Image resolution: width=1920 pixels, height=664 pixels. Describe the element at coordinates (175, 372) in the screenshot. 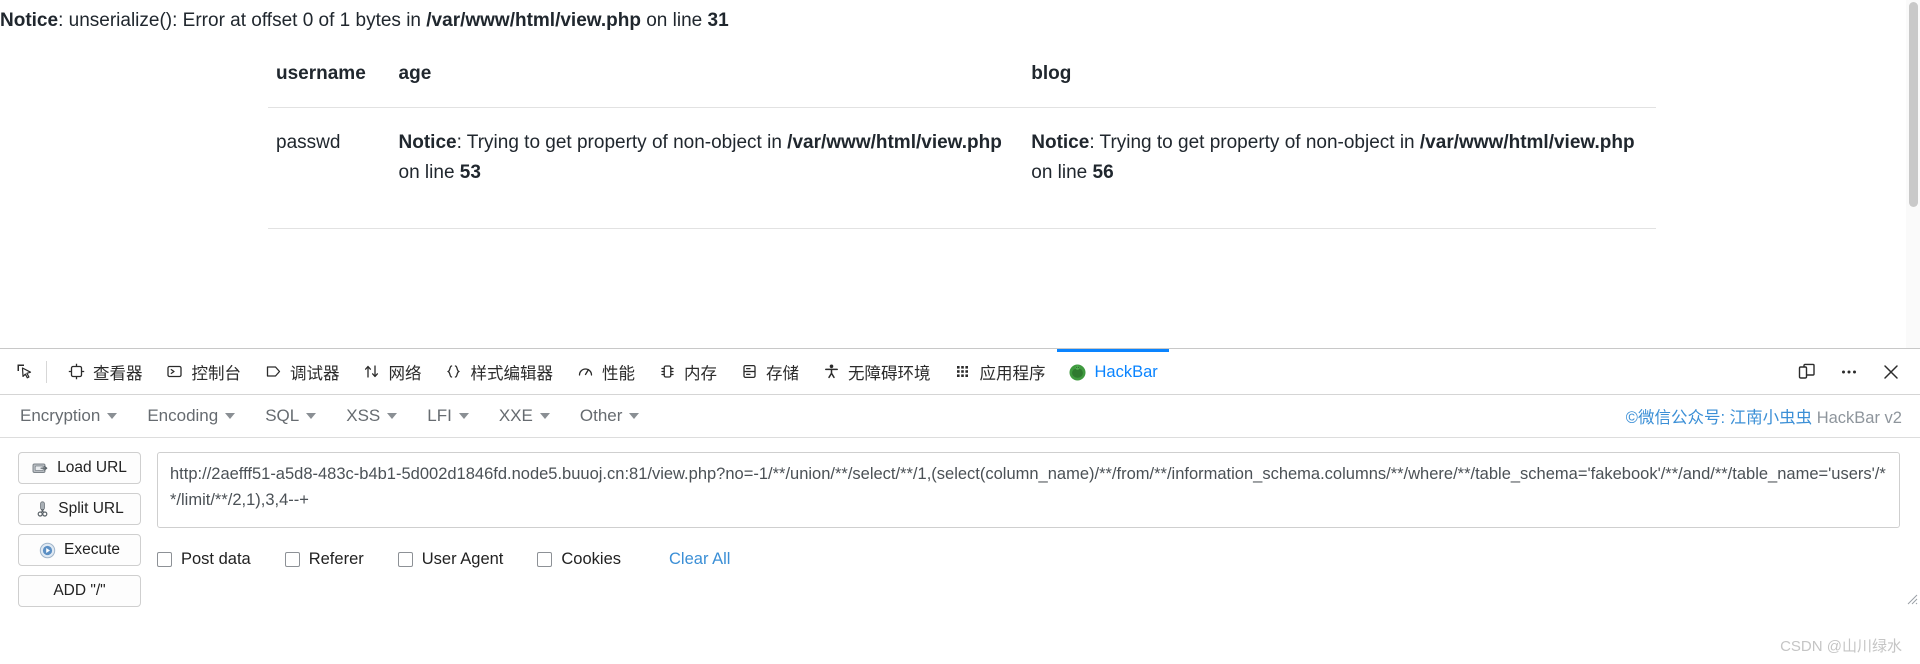

I see `console-icon` at that location.